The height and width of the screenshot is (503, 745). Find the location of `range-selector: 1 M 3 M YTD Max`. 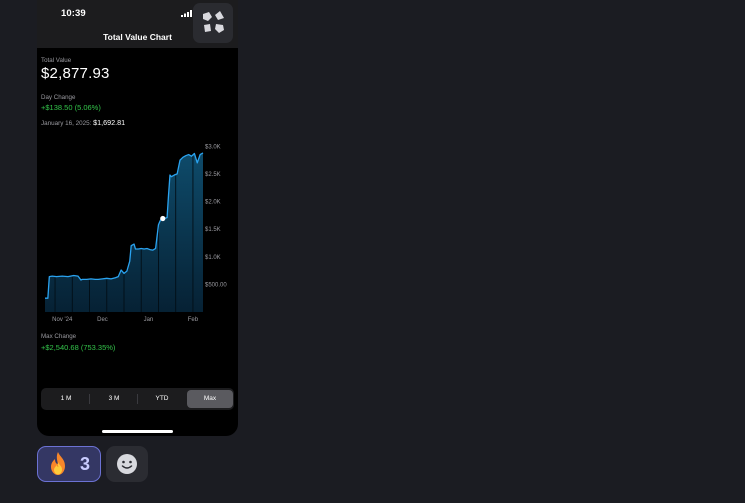

range-selector: 1 M 3 M YTD Max is located at coordinates (137, 399).